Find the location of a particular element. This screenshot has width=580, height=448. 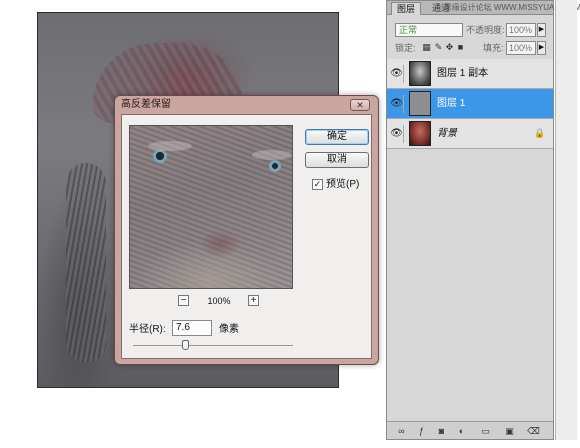

lock-paint-icon: ✎ is located at coordinates (438, 47).